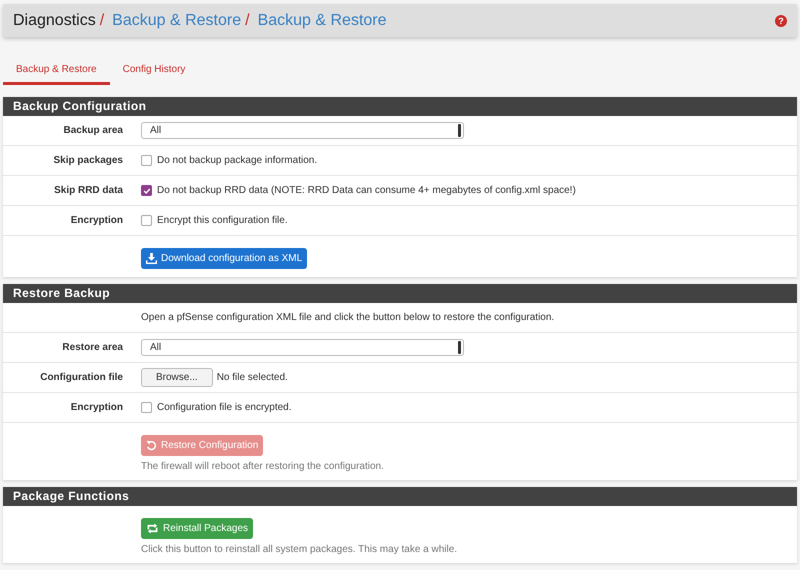 The image size is (800, 570). What do you see at coordinates (151, 258) in the screenshot?
I see `download-icon` at bounding box center [151, 258].